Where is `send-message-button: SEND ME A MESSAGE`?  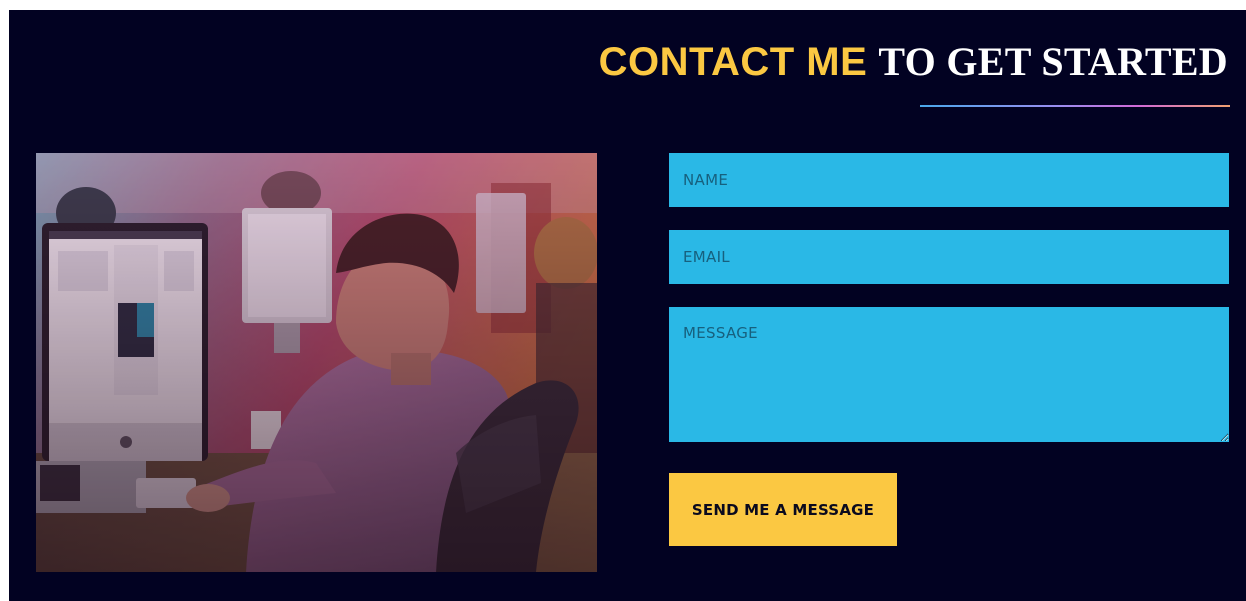
send-message-button: SEND ME A MESSAGE is located at coordinates (783, 509).